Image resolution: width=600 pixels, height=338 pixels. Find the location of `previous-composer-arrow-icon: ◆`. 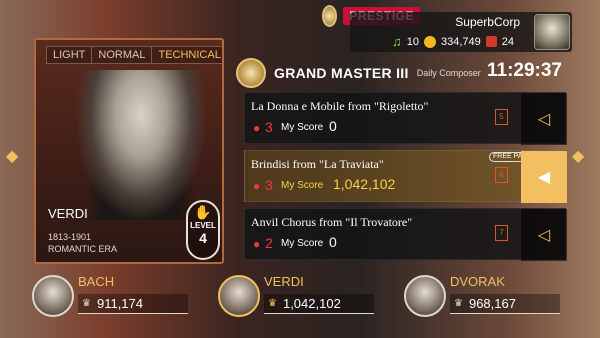

previous-composer-arrow-icon: ◆ is located at coordinates (12, 156).